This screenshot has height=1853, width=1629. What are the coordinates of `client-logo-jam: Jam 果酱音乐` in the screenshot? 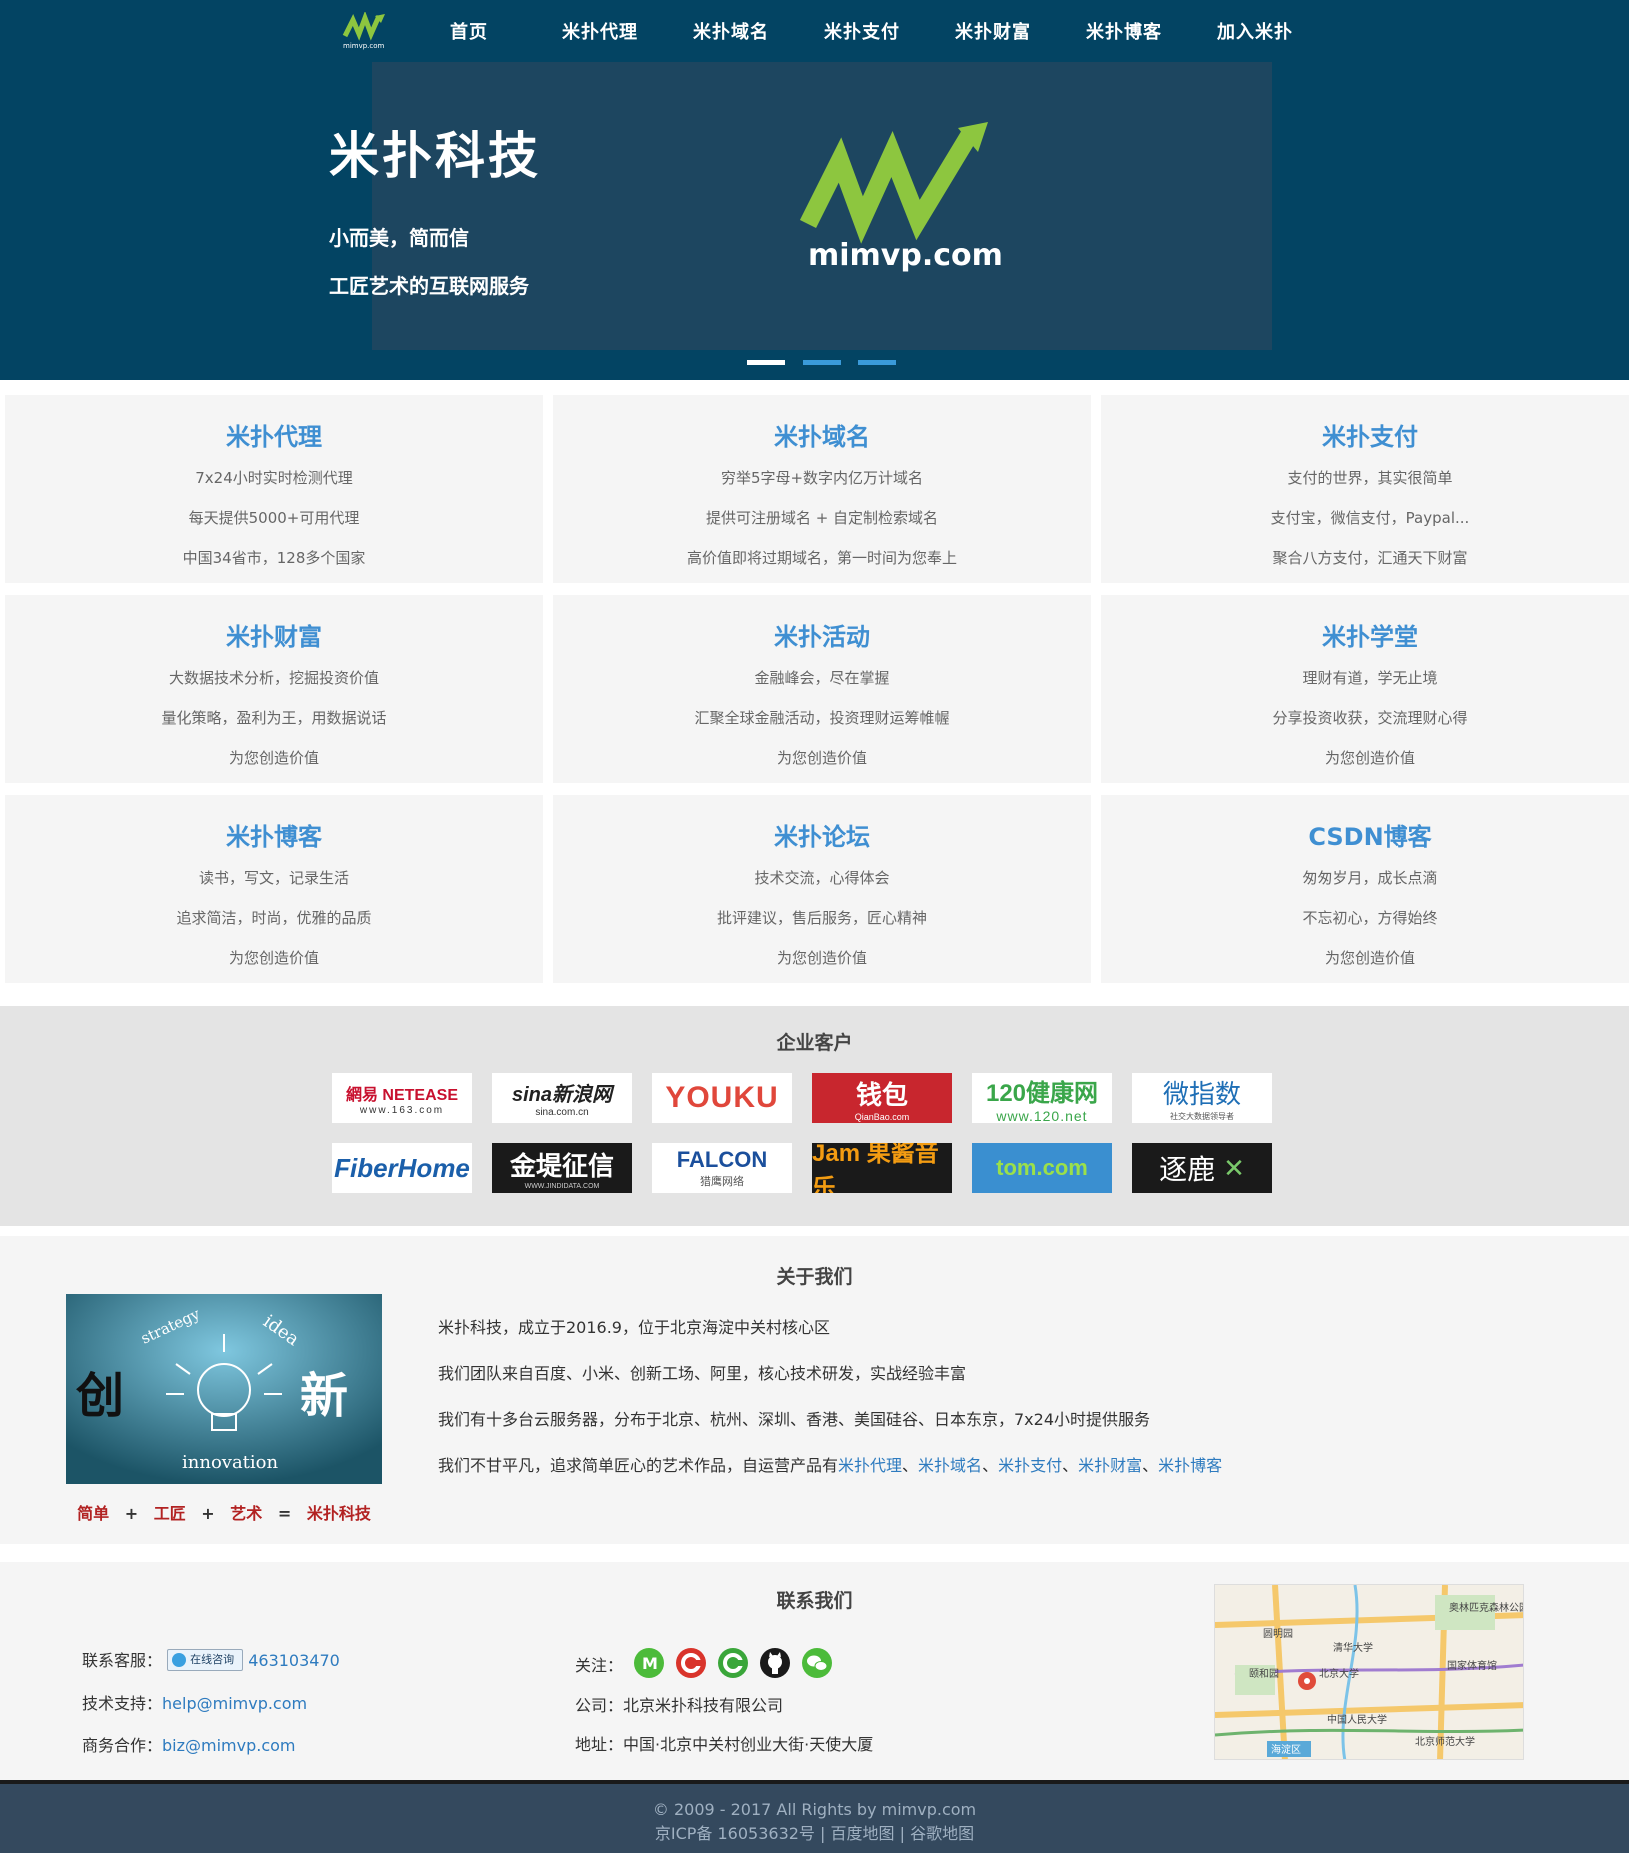 It's located at (882, 1168).